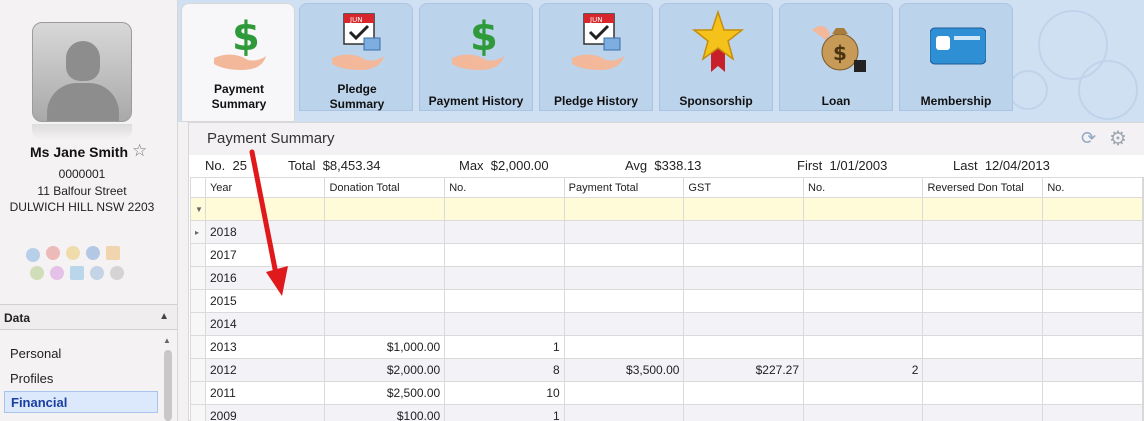 This screenshot has height=421, width=1144. I want to click on nav-item-personal: Personal, so click(81, 354).